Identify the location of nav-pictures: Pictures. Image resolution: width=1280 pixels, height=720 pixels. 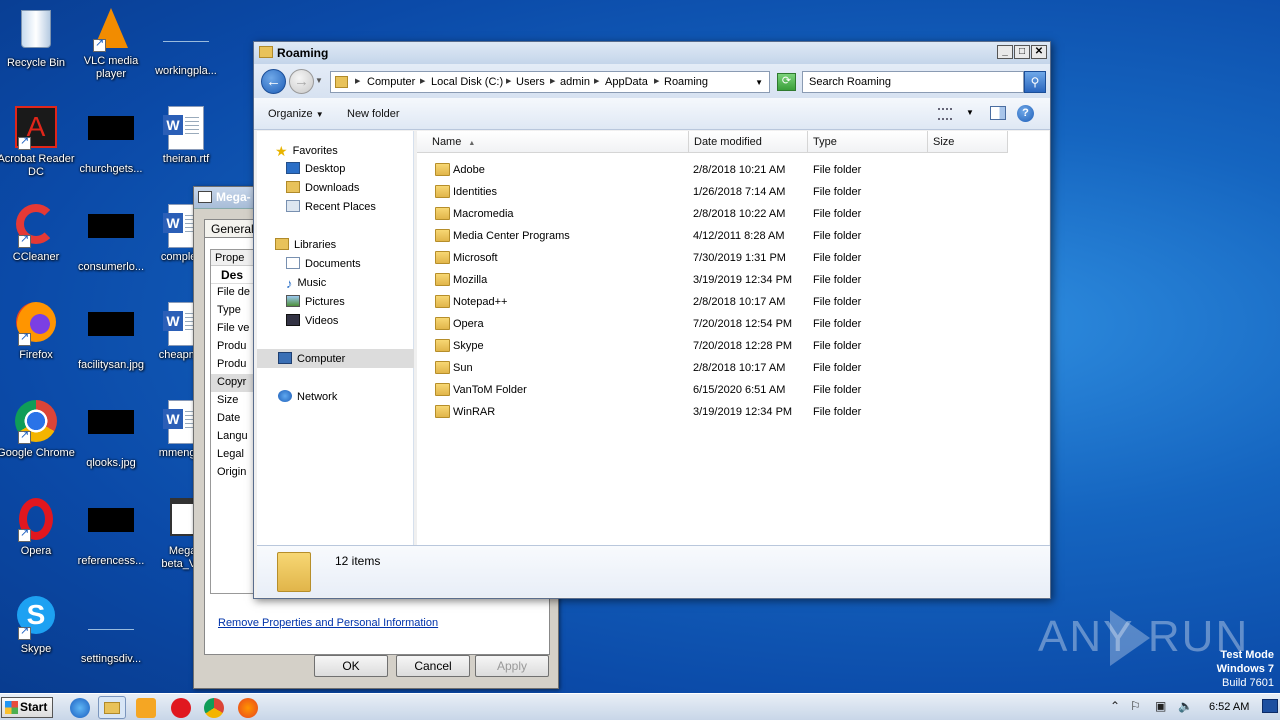
(315, 301).